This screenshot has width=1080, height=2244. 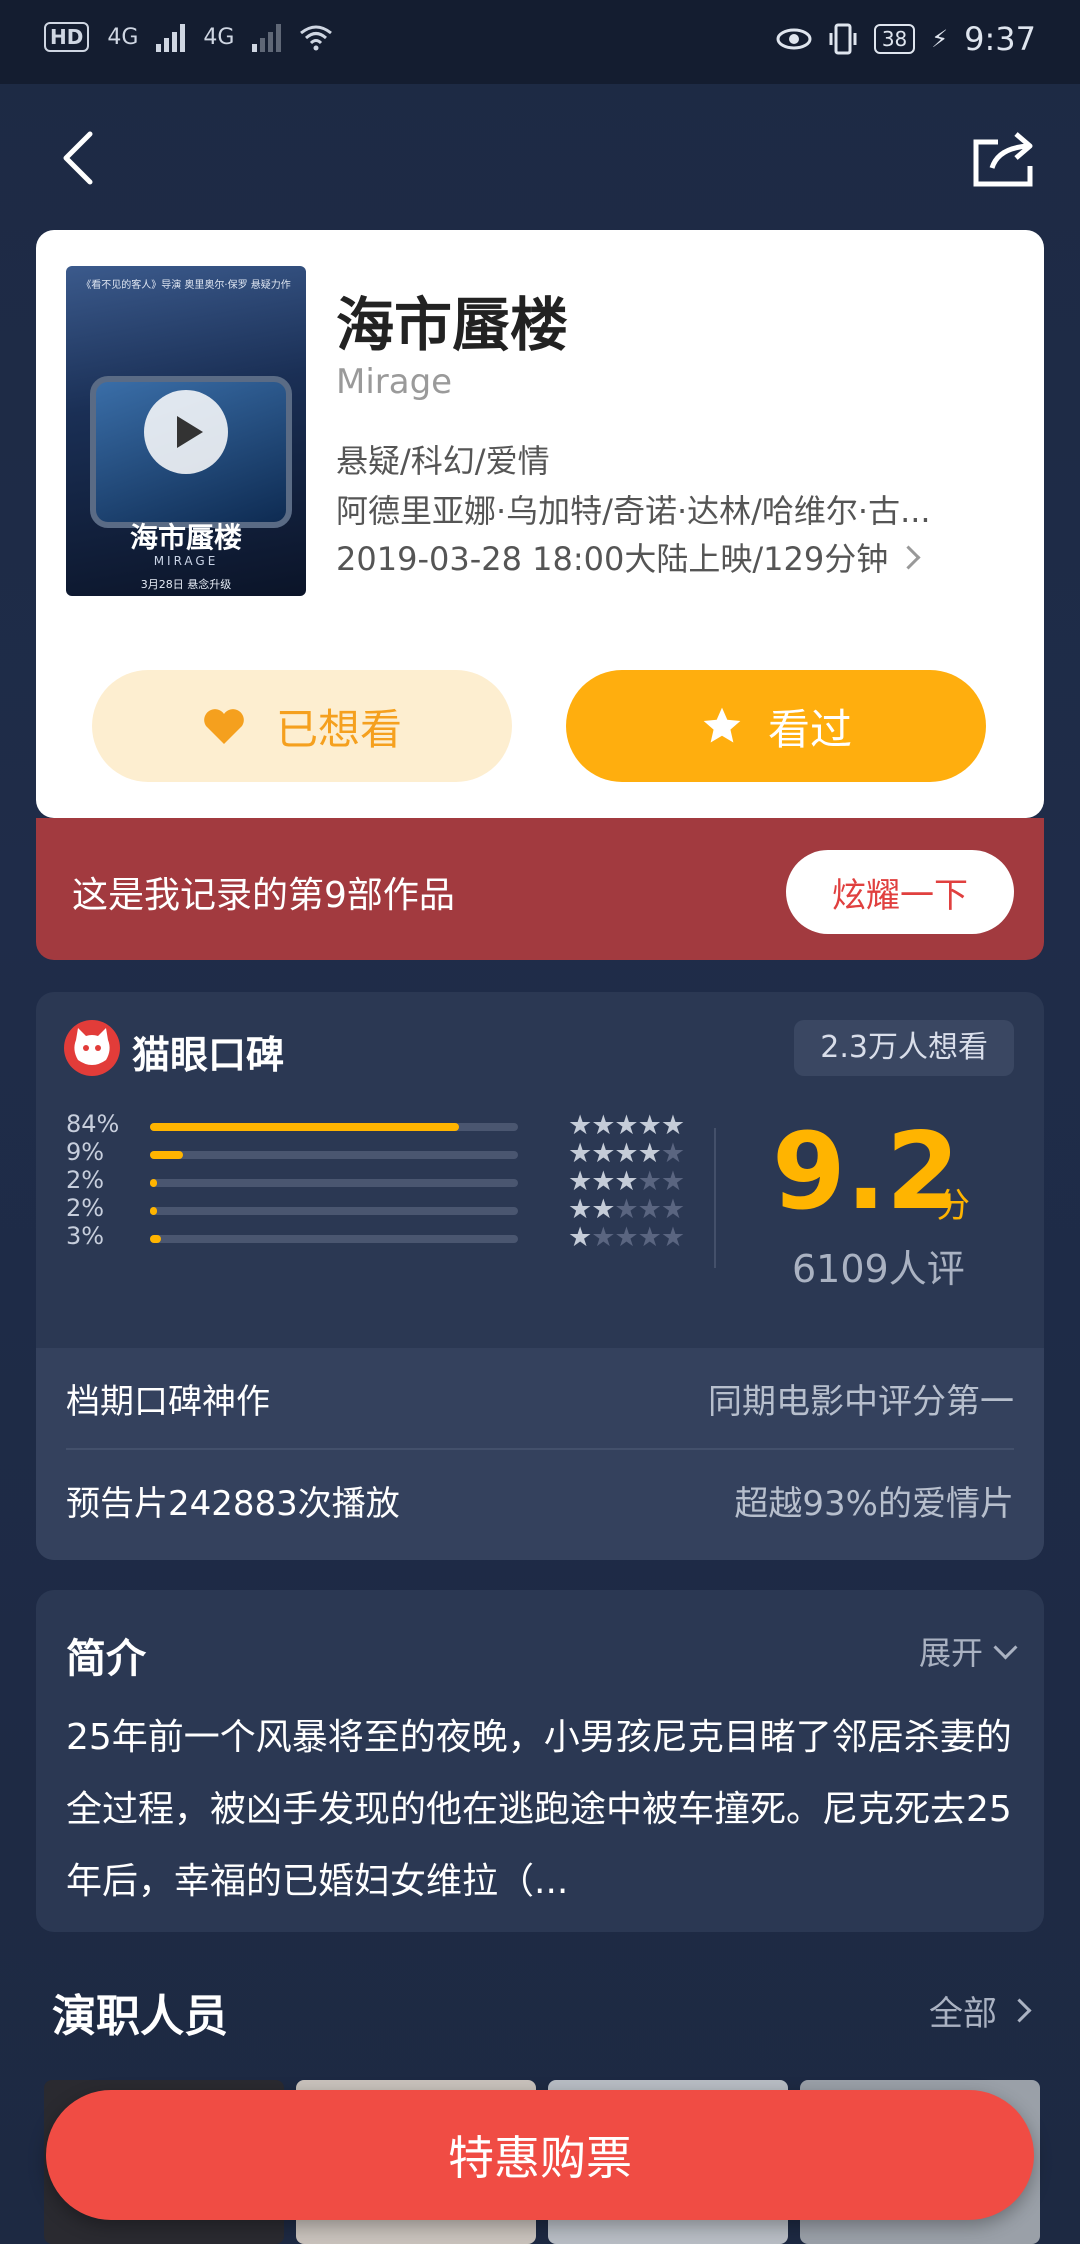 What do you see at coordinates (82, 158) in the screenshot?
I see `back-icon` at bounding box center [82, 158].